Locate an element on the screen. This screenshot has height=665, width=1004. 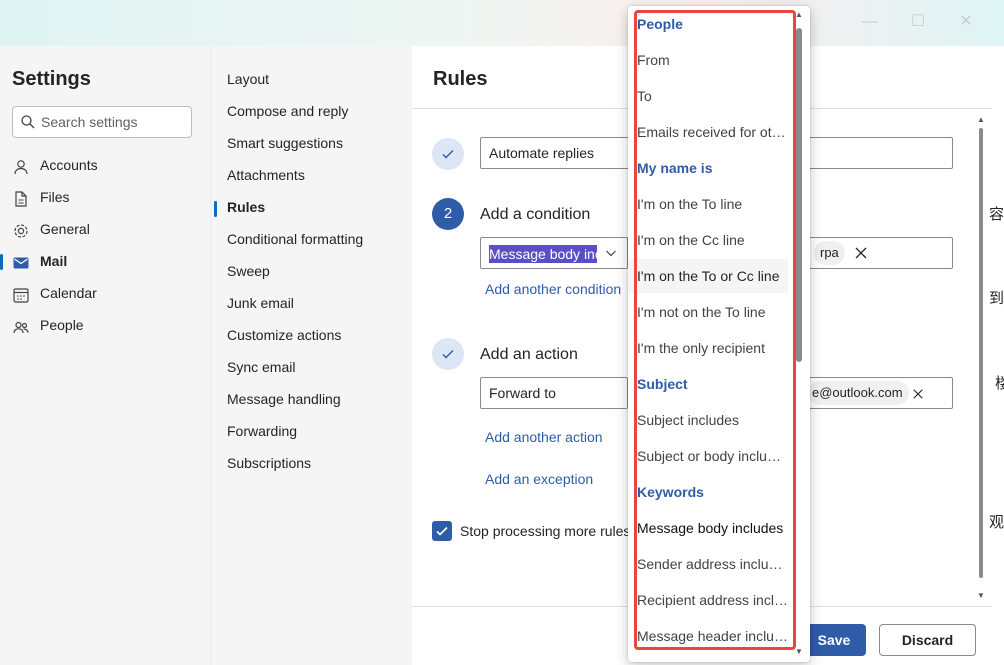
menu-item-layout: Layout is located at coordinates (248, 81).